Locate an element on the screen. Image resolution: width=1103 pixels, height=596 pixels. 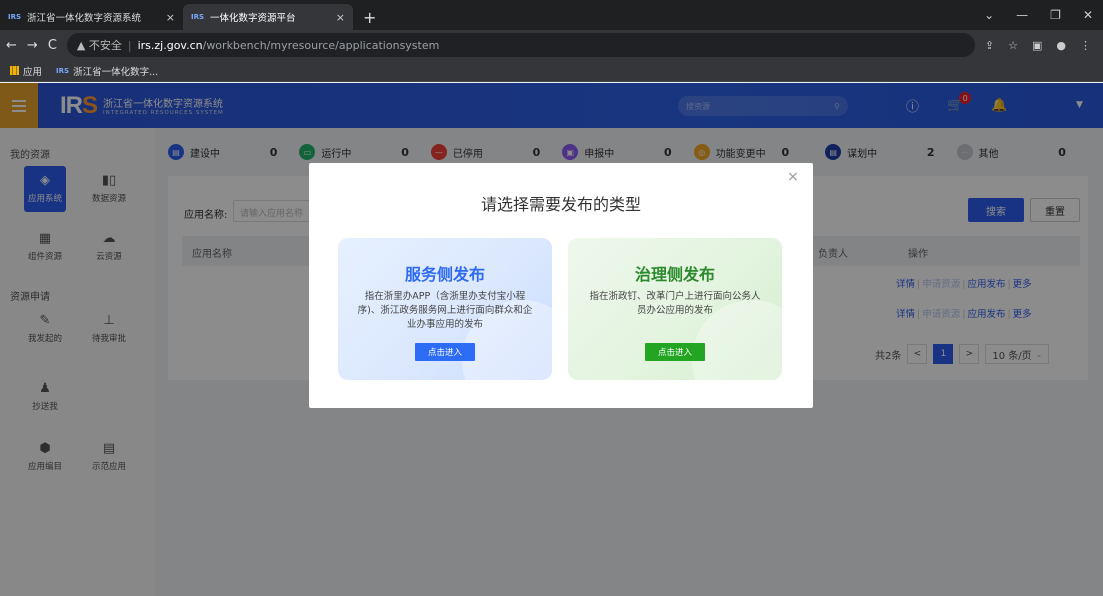
close-icon: × is located at coordinates (793, 177).